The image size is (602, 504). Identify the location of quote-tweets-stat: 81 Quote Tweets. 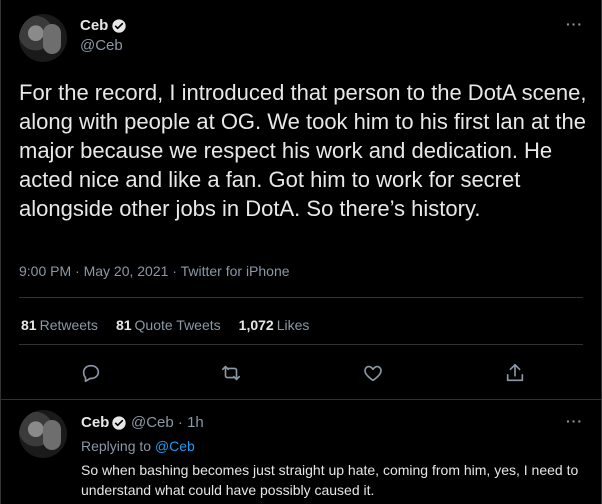
(168, 325).